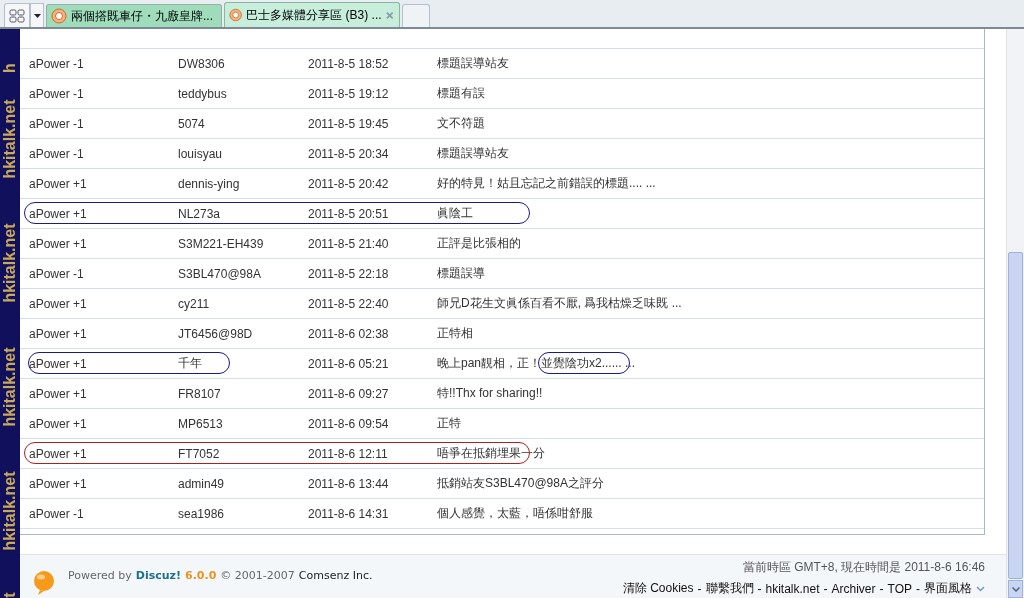  I want to click on user-cell-text: NL273a, so click(200, 213).